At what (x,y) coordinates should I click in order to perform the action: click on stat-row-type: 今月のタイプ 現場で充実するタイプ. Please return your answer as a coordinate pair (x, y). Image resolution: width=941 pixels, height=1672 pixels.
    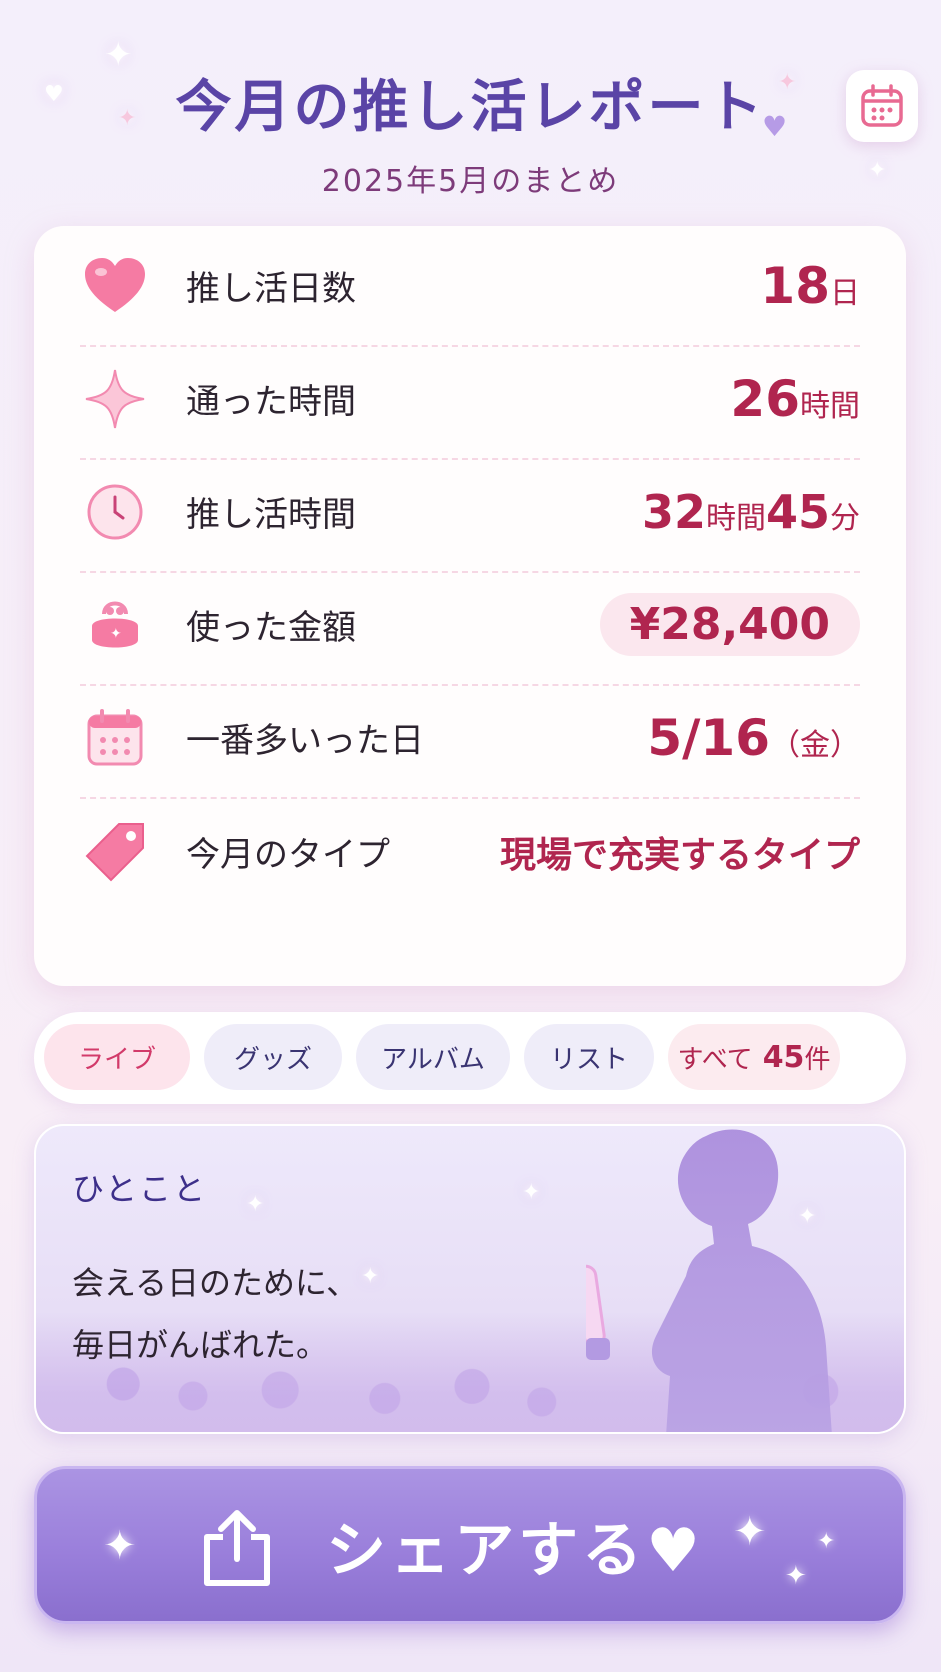
    Looking at the image, I should click on (470, 851).